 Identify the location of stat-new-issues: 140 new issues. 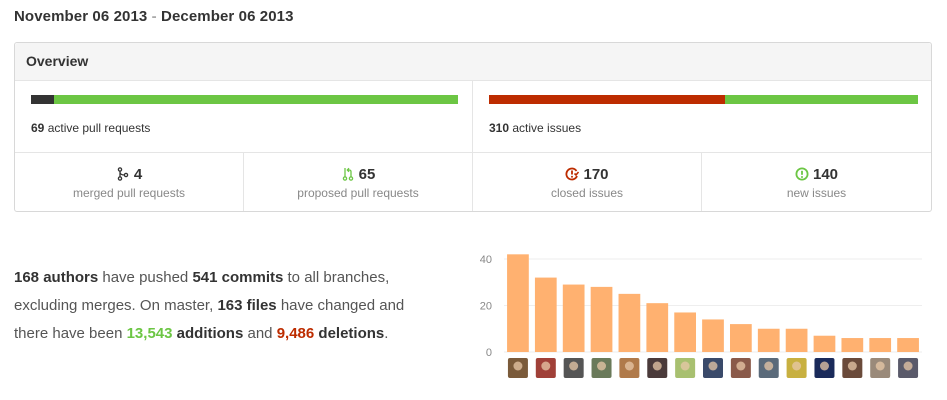
(816, 182).